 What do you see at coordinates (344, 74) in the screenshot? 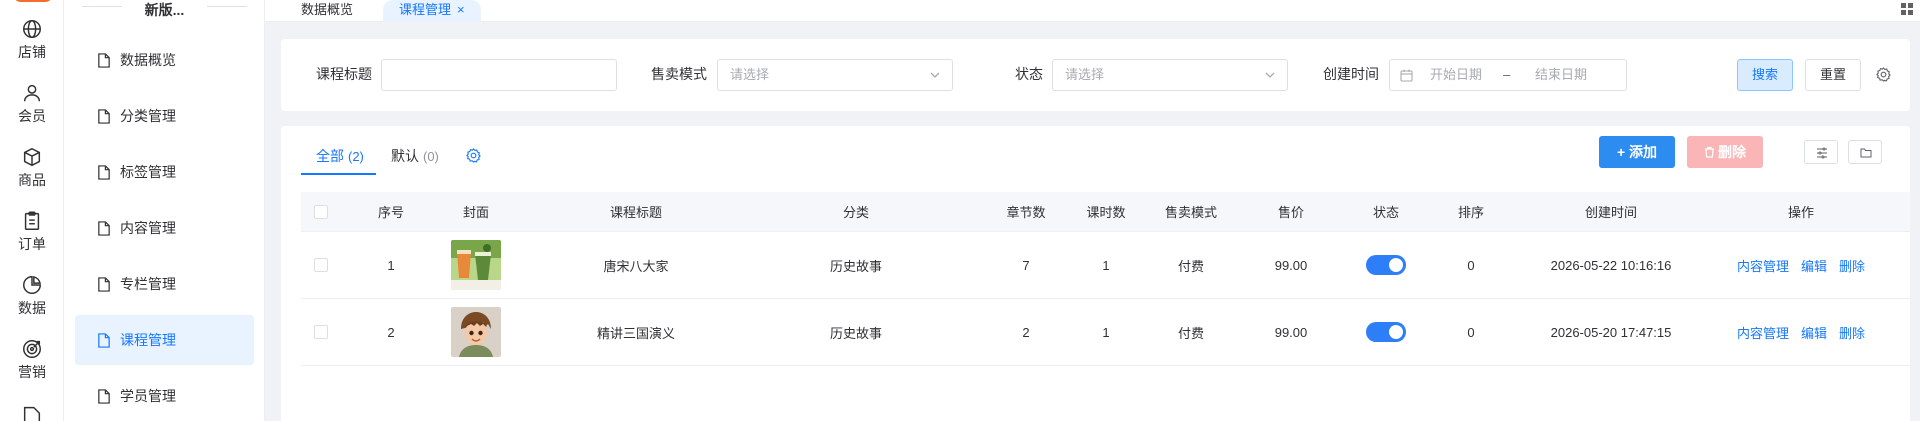
I see `course-title-label: 课程标题` at bounding box center [344, 74].